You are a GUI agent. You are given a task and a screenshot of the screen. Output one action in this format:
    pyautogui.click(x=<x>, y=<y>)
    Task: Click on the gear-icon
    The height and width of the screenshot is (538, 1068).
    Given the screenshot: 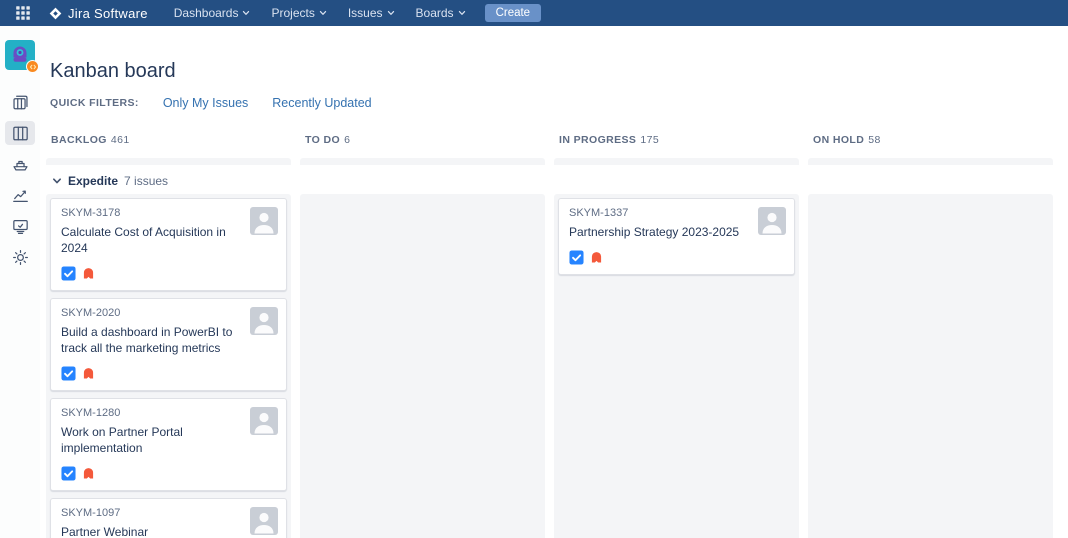 What is the action you would take?
    pyautogui.click(x=20, y=257)
    